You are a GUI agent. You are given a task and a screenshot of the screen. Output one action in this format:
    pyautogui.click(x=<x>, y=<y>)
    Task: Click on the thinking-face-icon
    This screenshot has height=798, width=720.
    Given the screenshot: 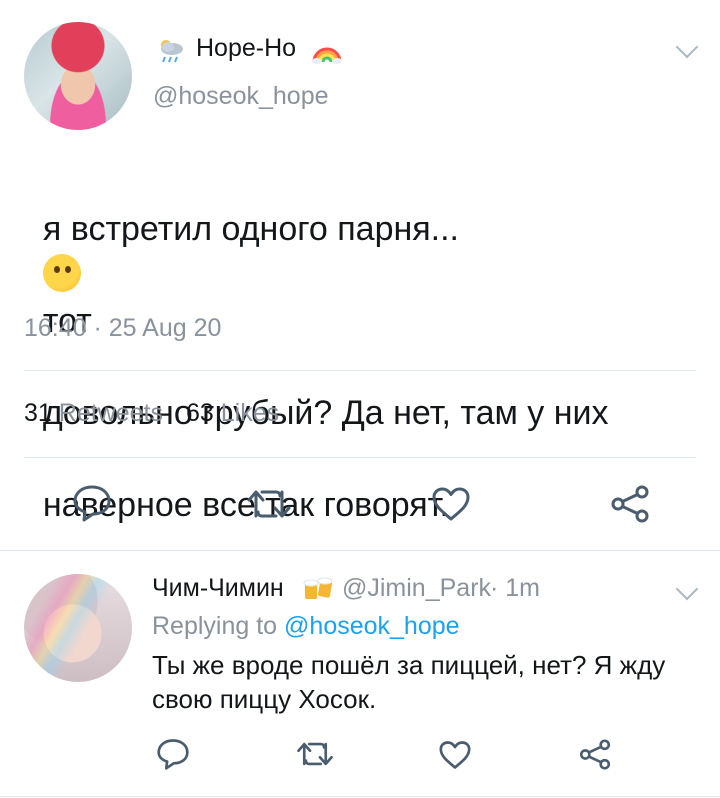 What is the action you would take?
    pyautogui.click(x=61, y=273)
    